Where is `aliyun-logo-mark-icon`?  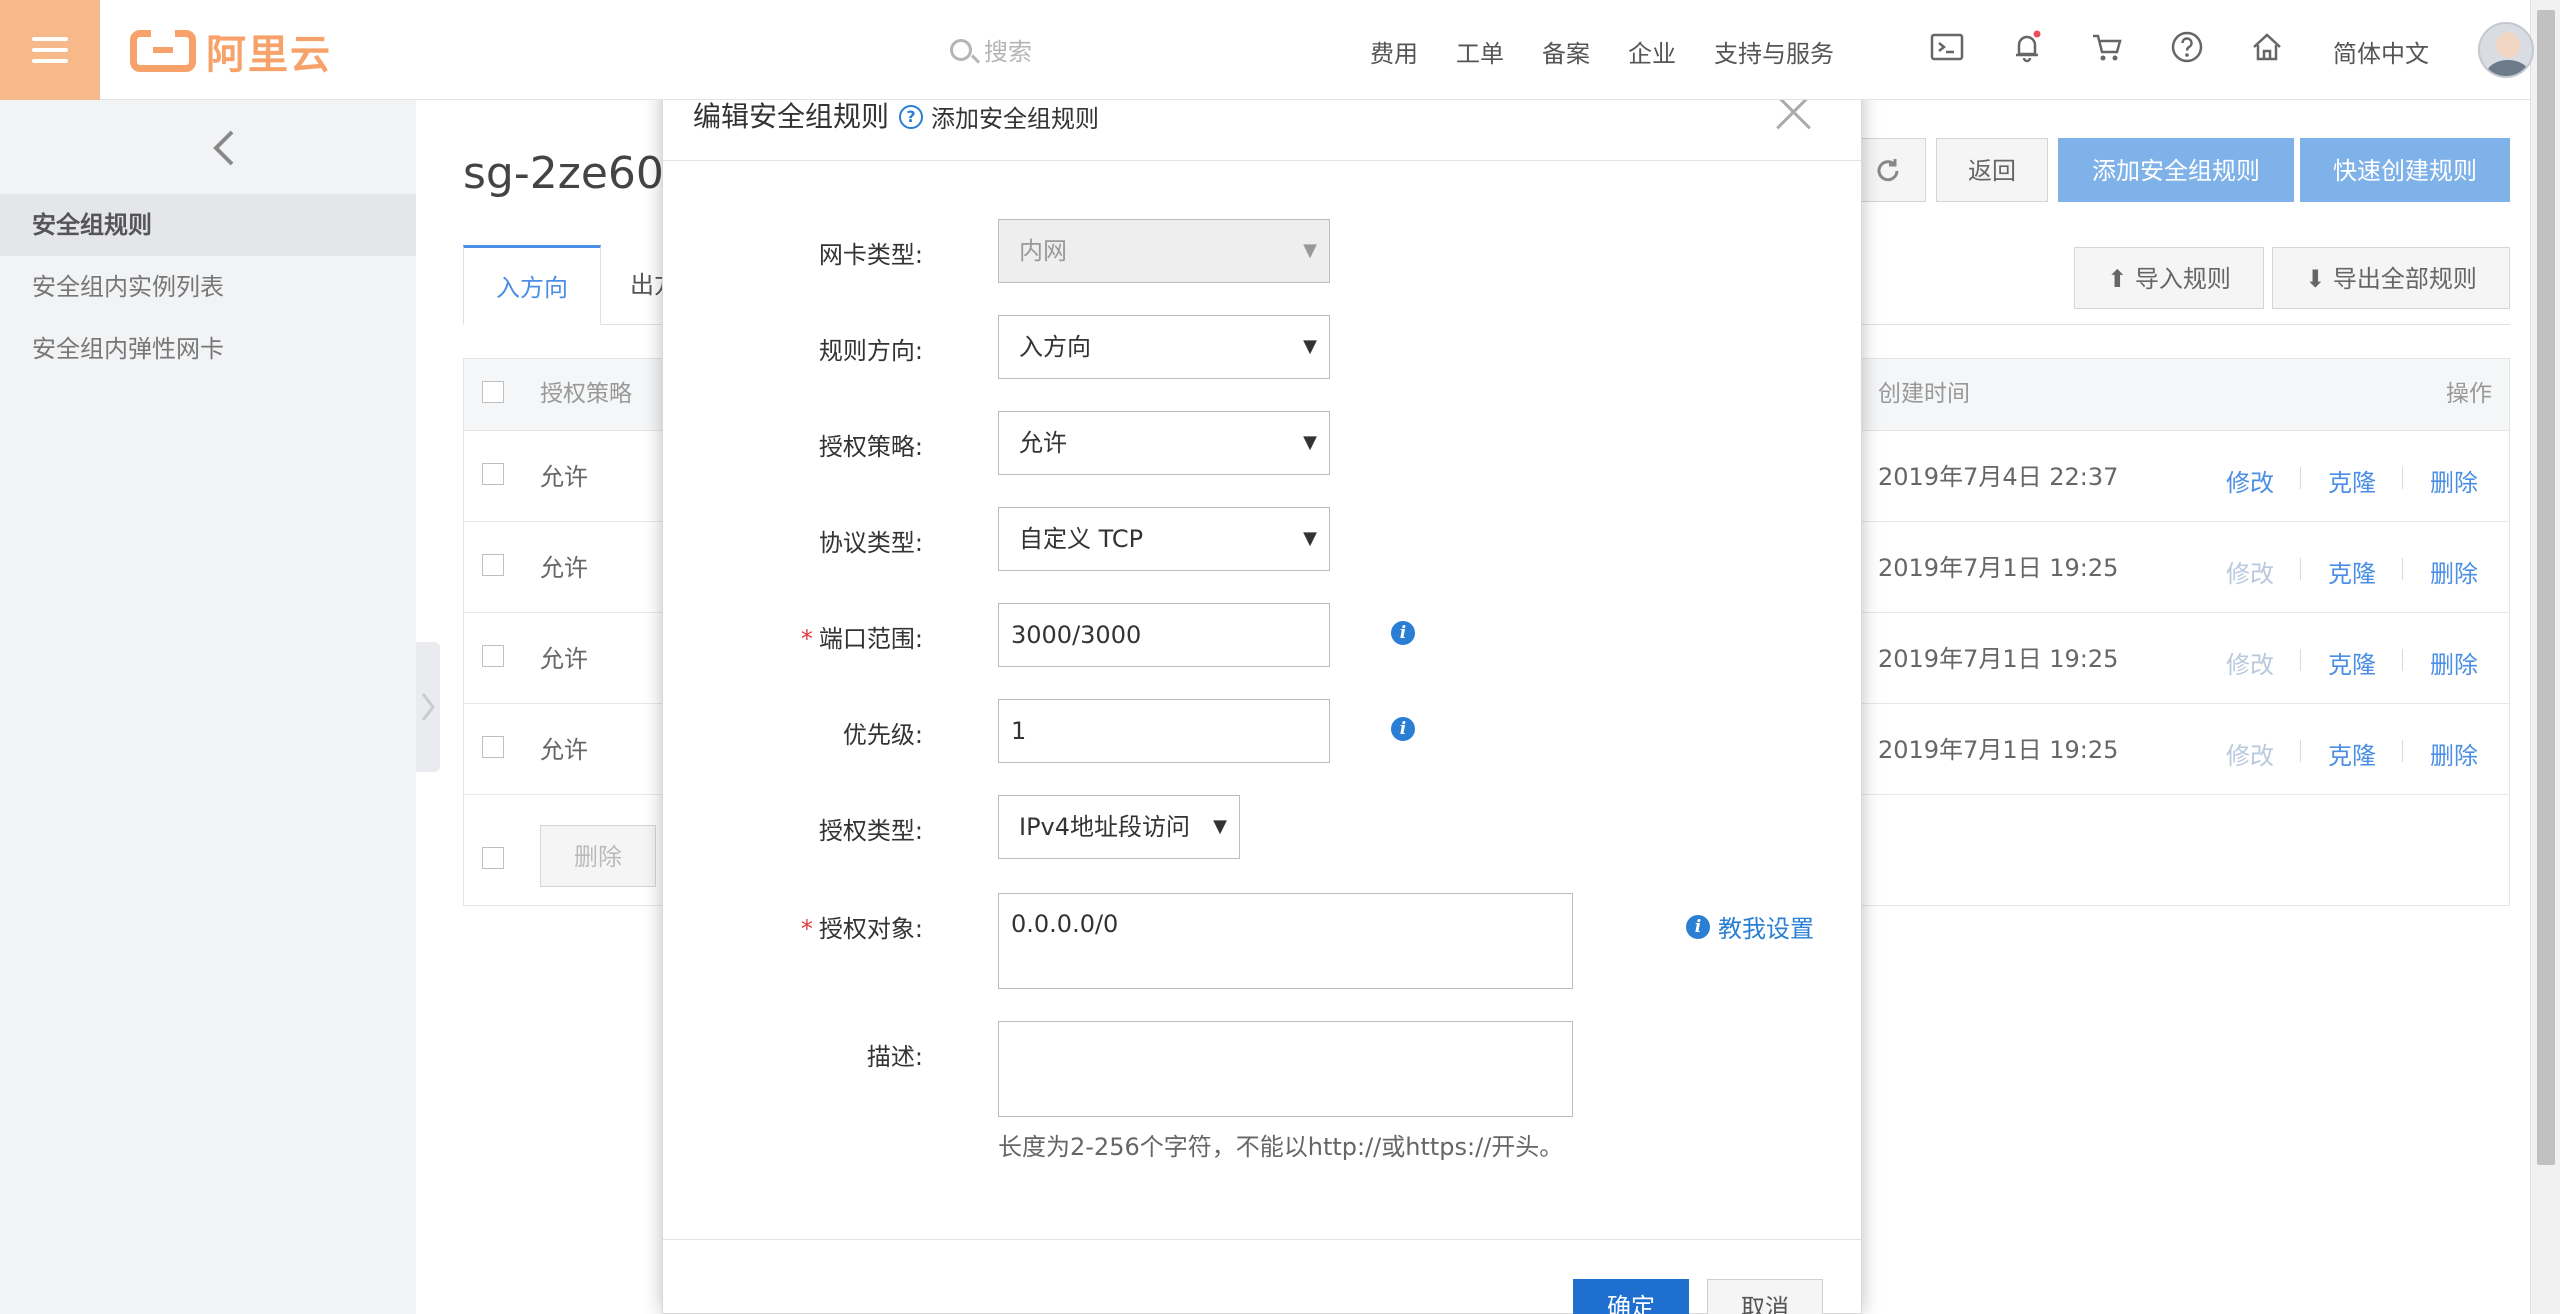 aliyun-logo-mark-icon is located at coordinates (163, 50).